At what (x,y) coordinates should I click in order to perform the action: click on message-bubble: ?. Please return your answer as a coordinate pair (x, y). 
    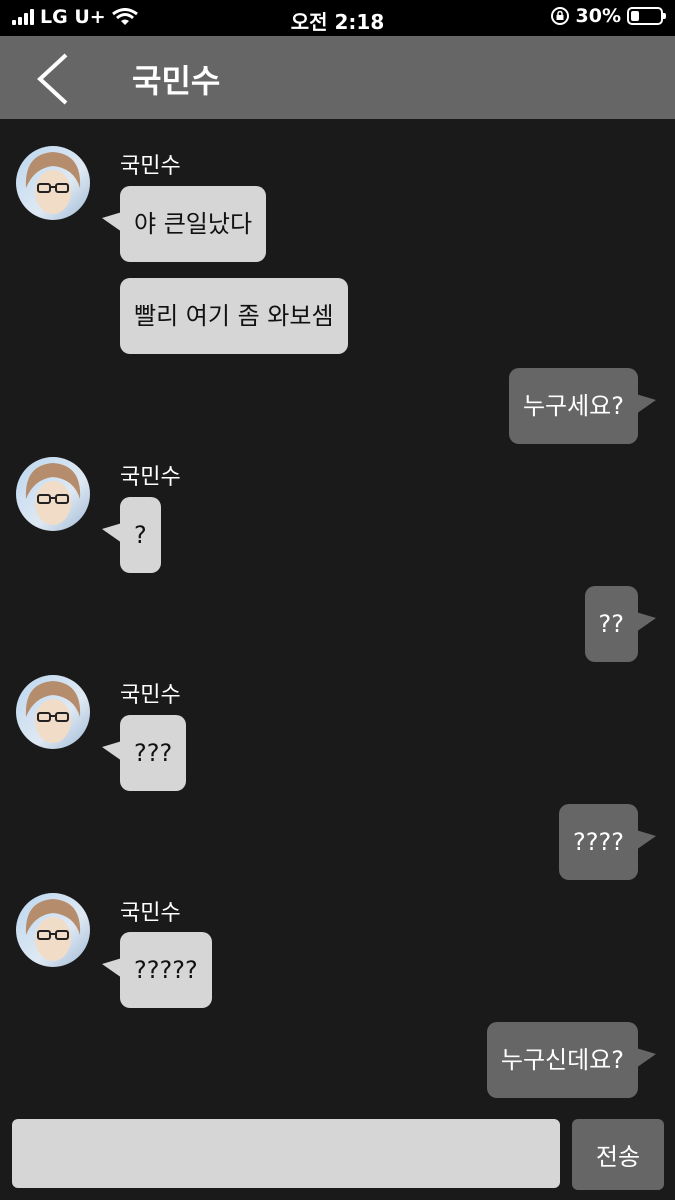
    Looking at the image, I should click on (131, 535).